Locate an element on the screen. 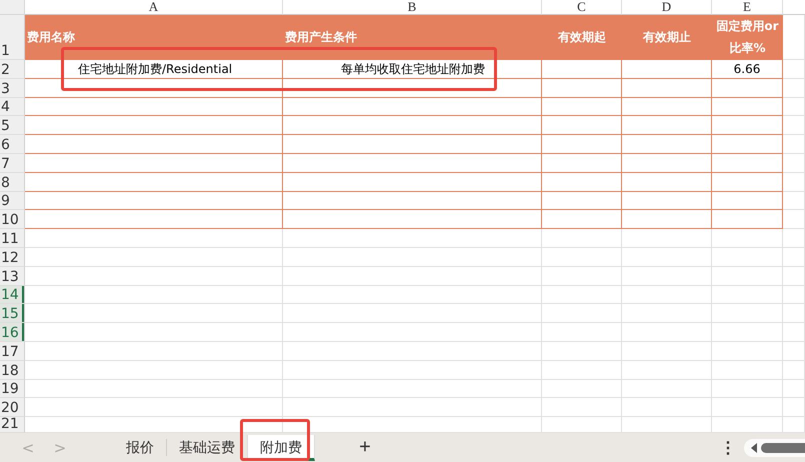 The image size is (805, 462). row-header: 12 is located at coordinates (12, 257).